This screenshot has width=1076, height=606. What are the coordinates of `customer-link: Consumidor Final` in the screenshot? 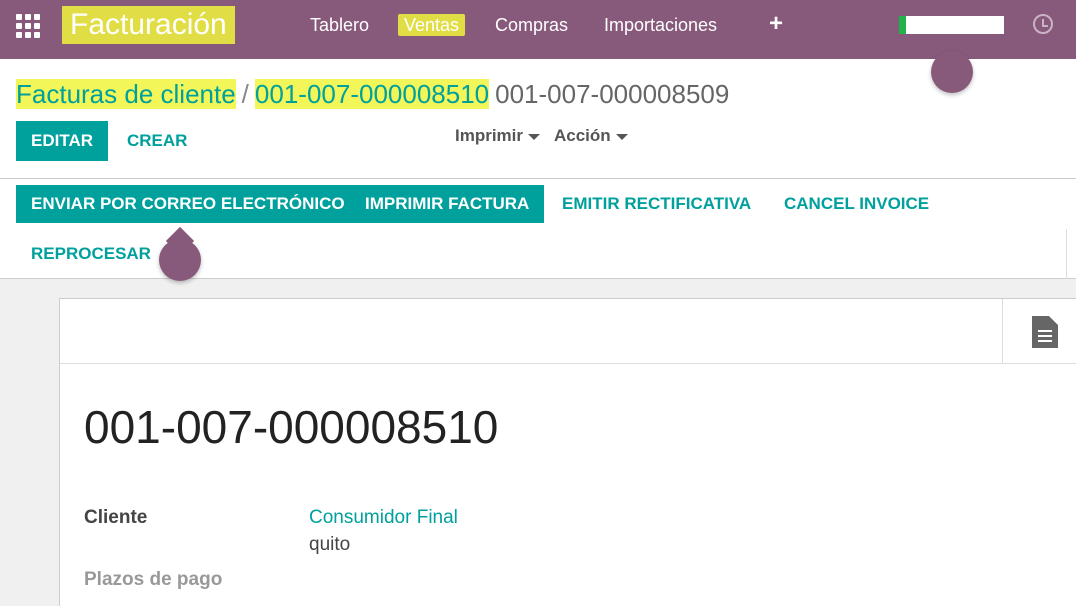 It's located at (383, 518).